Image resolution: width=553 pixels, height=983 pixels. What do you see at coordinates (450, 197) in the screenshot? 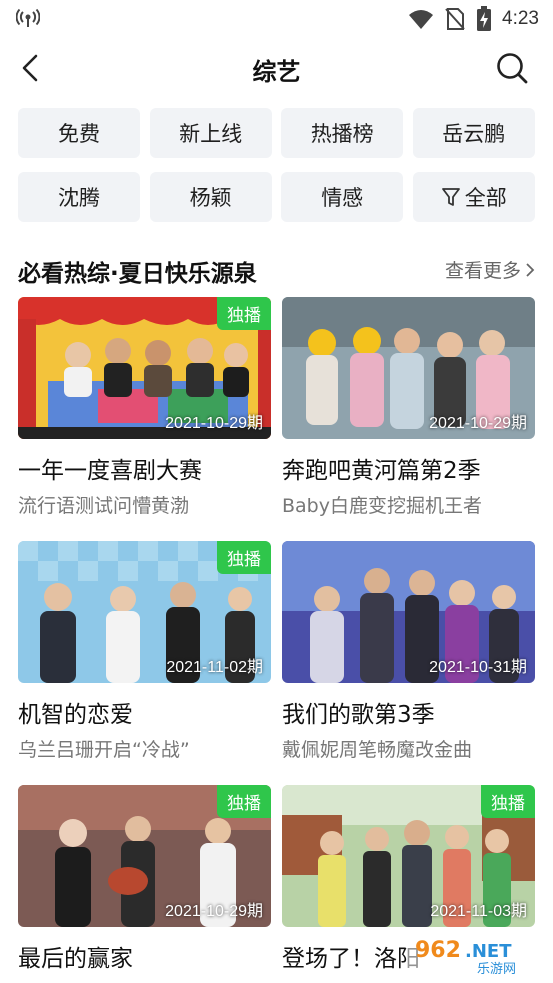
I see `filter-funnel-icon` at bounding box center [450, 197].